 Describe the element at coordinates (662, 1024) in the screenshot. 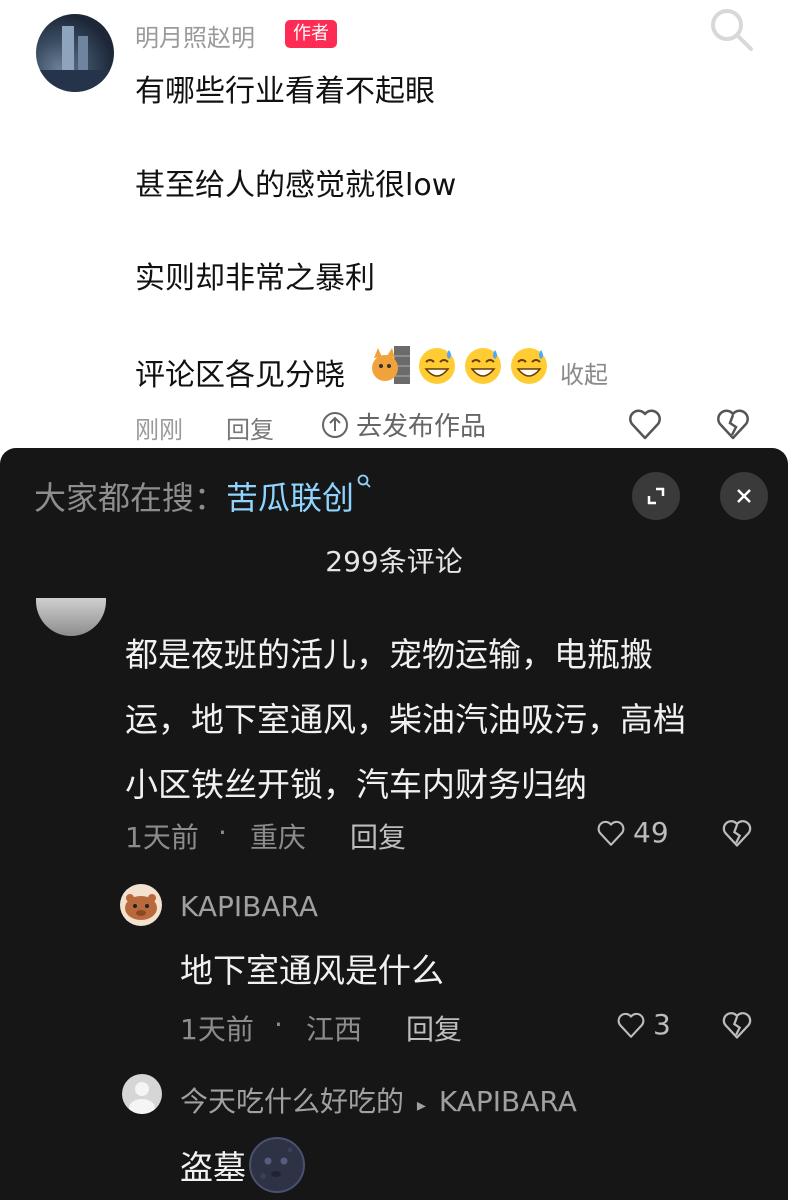

I see `like-count: 3` at that location.